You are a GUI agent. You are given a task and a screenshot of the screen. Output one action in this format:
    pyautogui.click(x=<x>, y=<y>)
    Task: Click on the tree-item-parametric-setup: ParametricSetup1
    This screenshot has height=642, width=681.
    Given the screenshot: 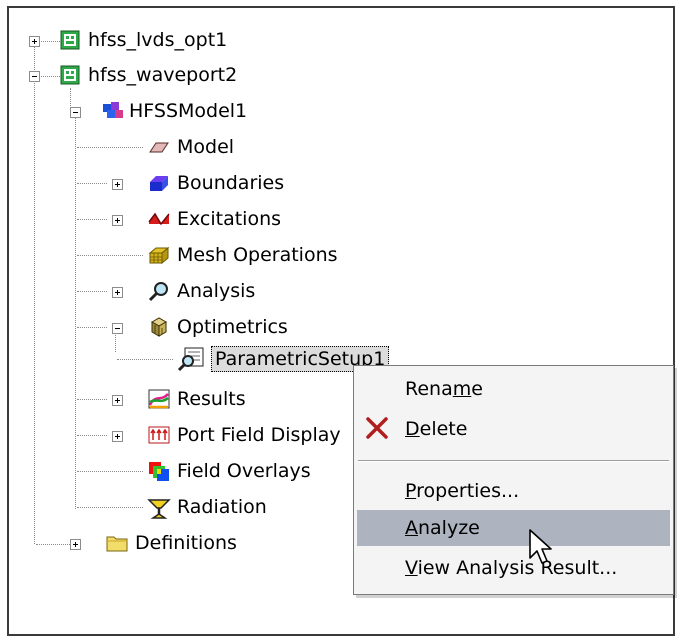 What is the action you would take?
    pyautogui.click(x=209, y=360)
    